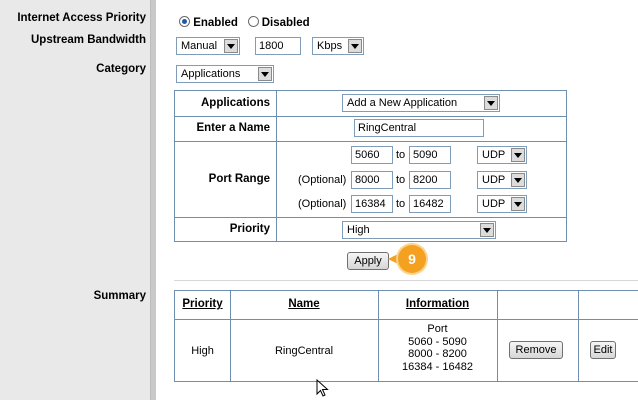 The width and height of the screenshot is (638, 400). I want to click on enabled-label: Enabled, so click(215, 23).